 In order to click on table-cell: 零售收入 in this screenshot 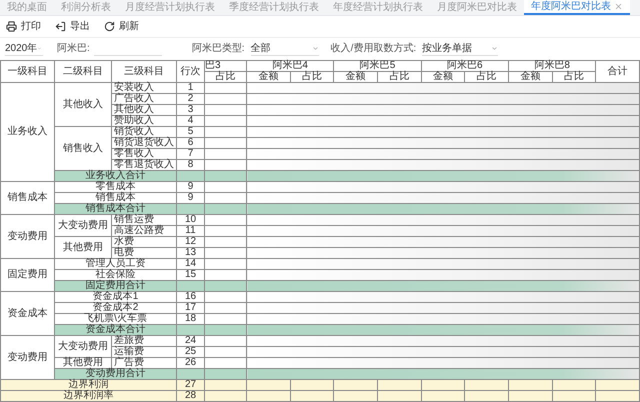, I will do `click(144, 154)`.